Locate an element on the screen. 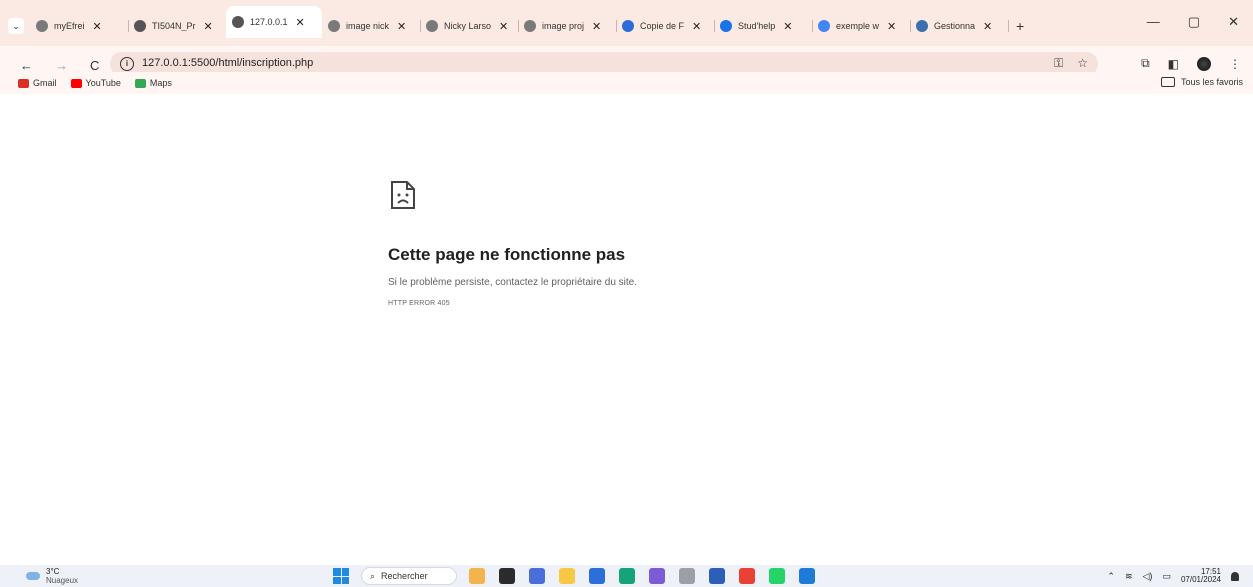 Image resolution: width=1253 pixels, height=587 pixels. bookmark-label: Gmail is located at coordinates (45, 83).